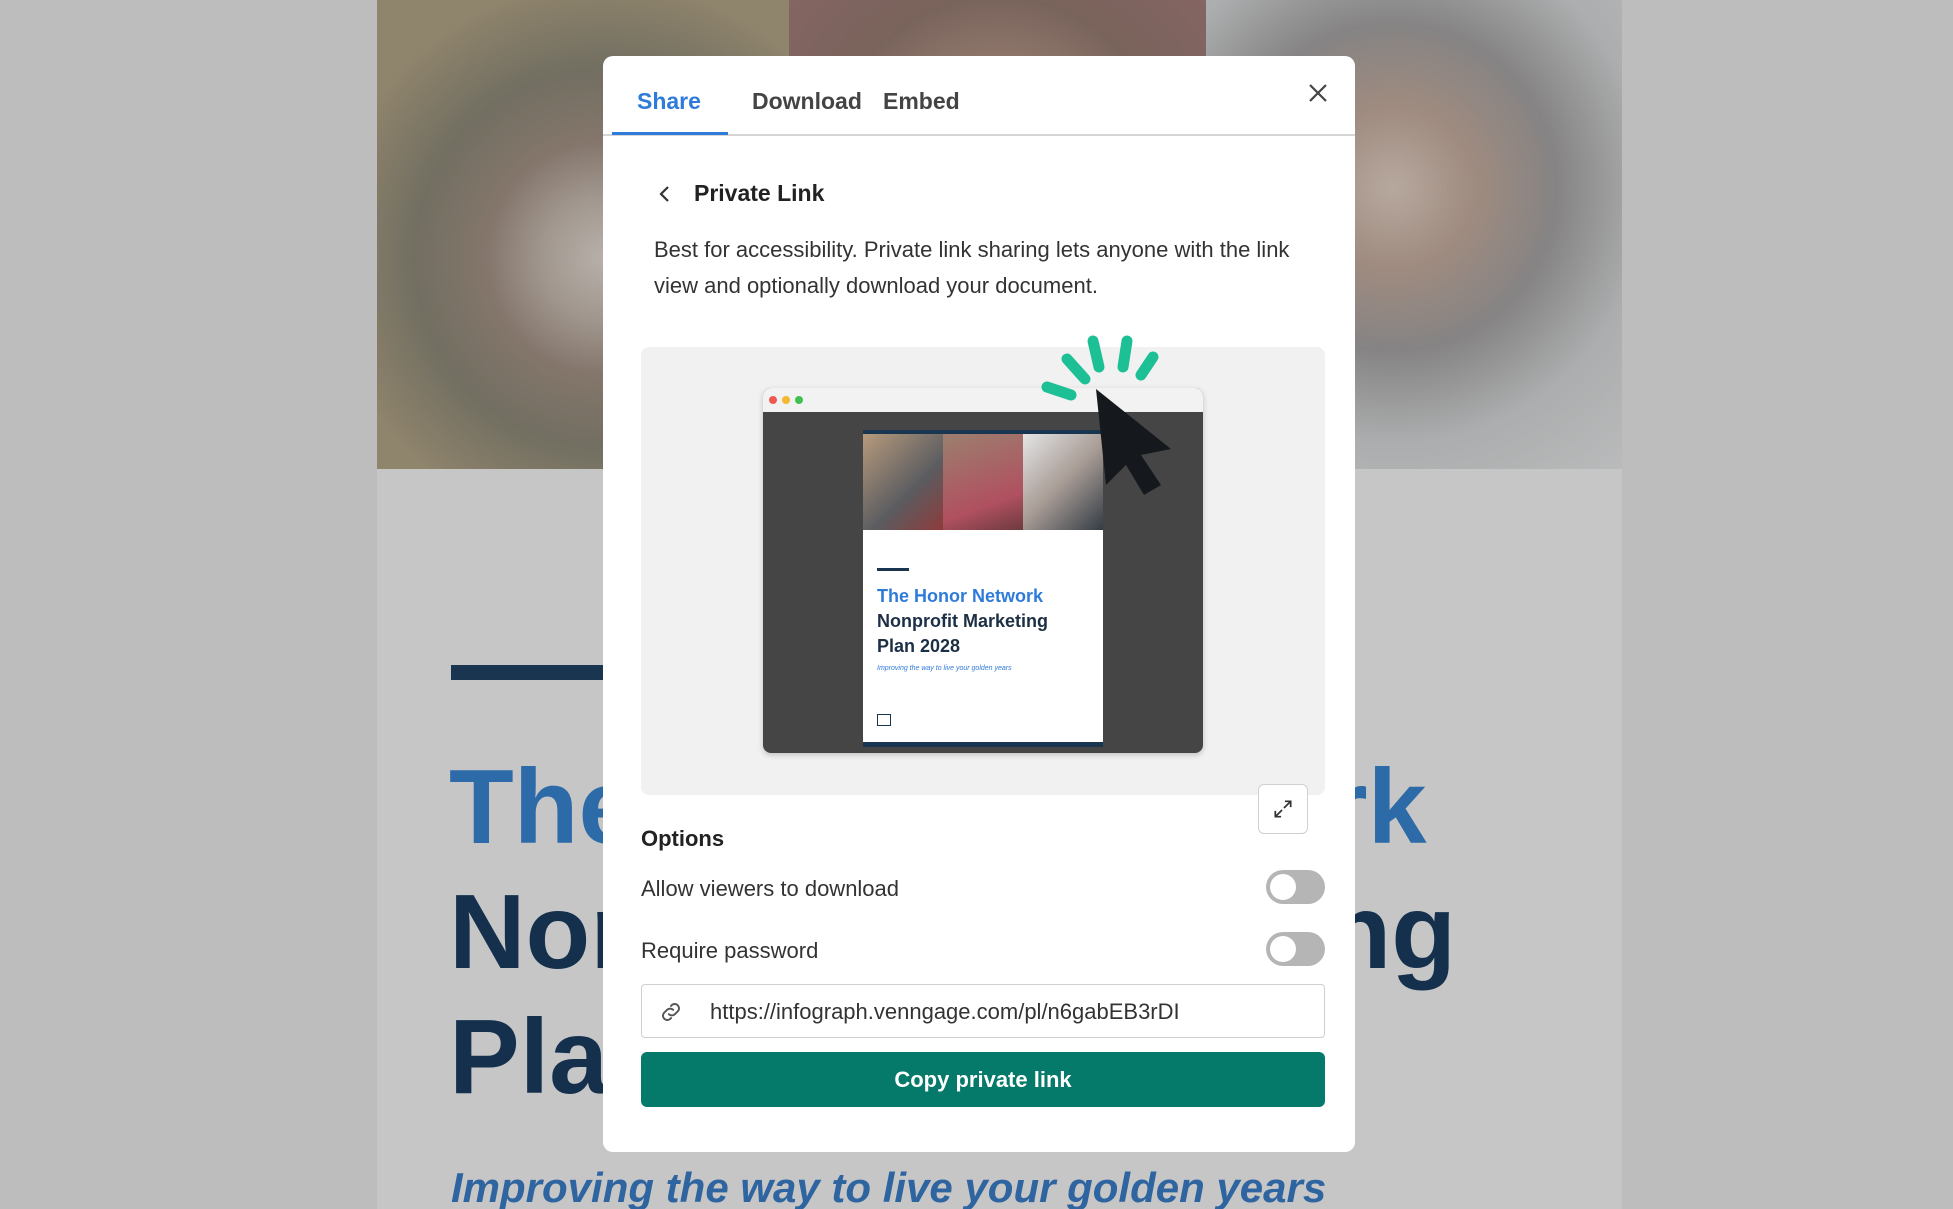 The width and height of the screenshot is (1953, 1209). I want to click on window-dot-green, so click(799, 400).